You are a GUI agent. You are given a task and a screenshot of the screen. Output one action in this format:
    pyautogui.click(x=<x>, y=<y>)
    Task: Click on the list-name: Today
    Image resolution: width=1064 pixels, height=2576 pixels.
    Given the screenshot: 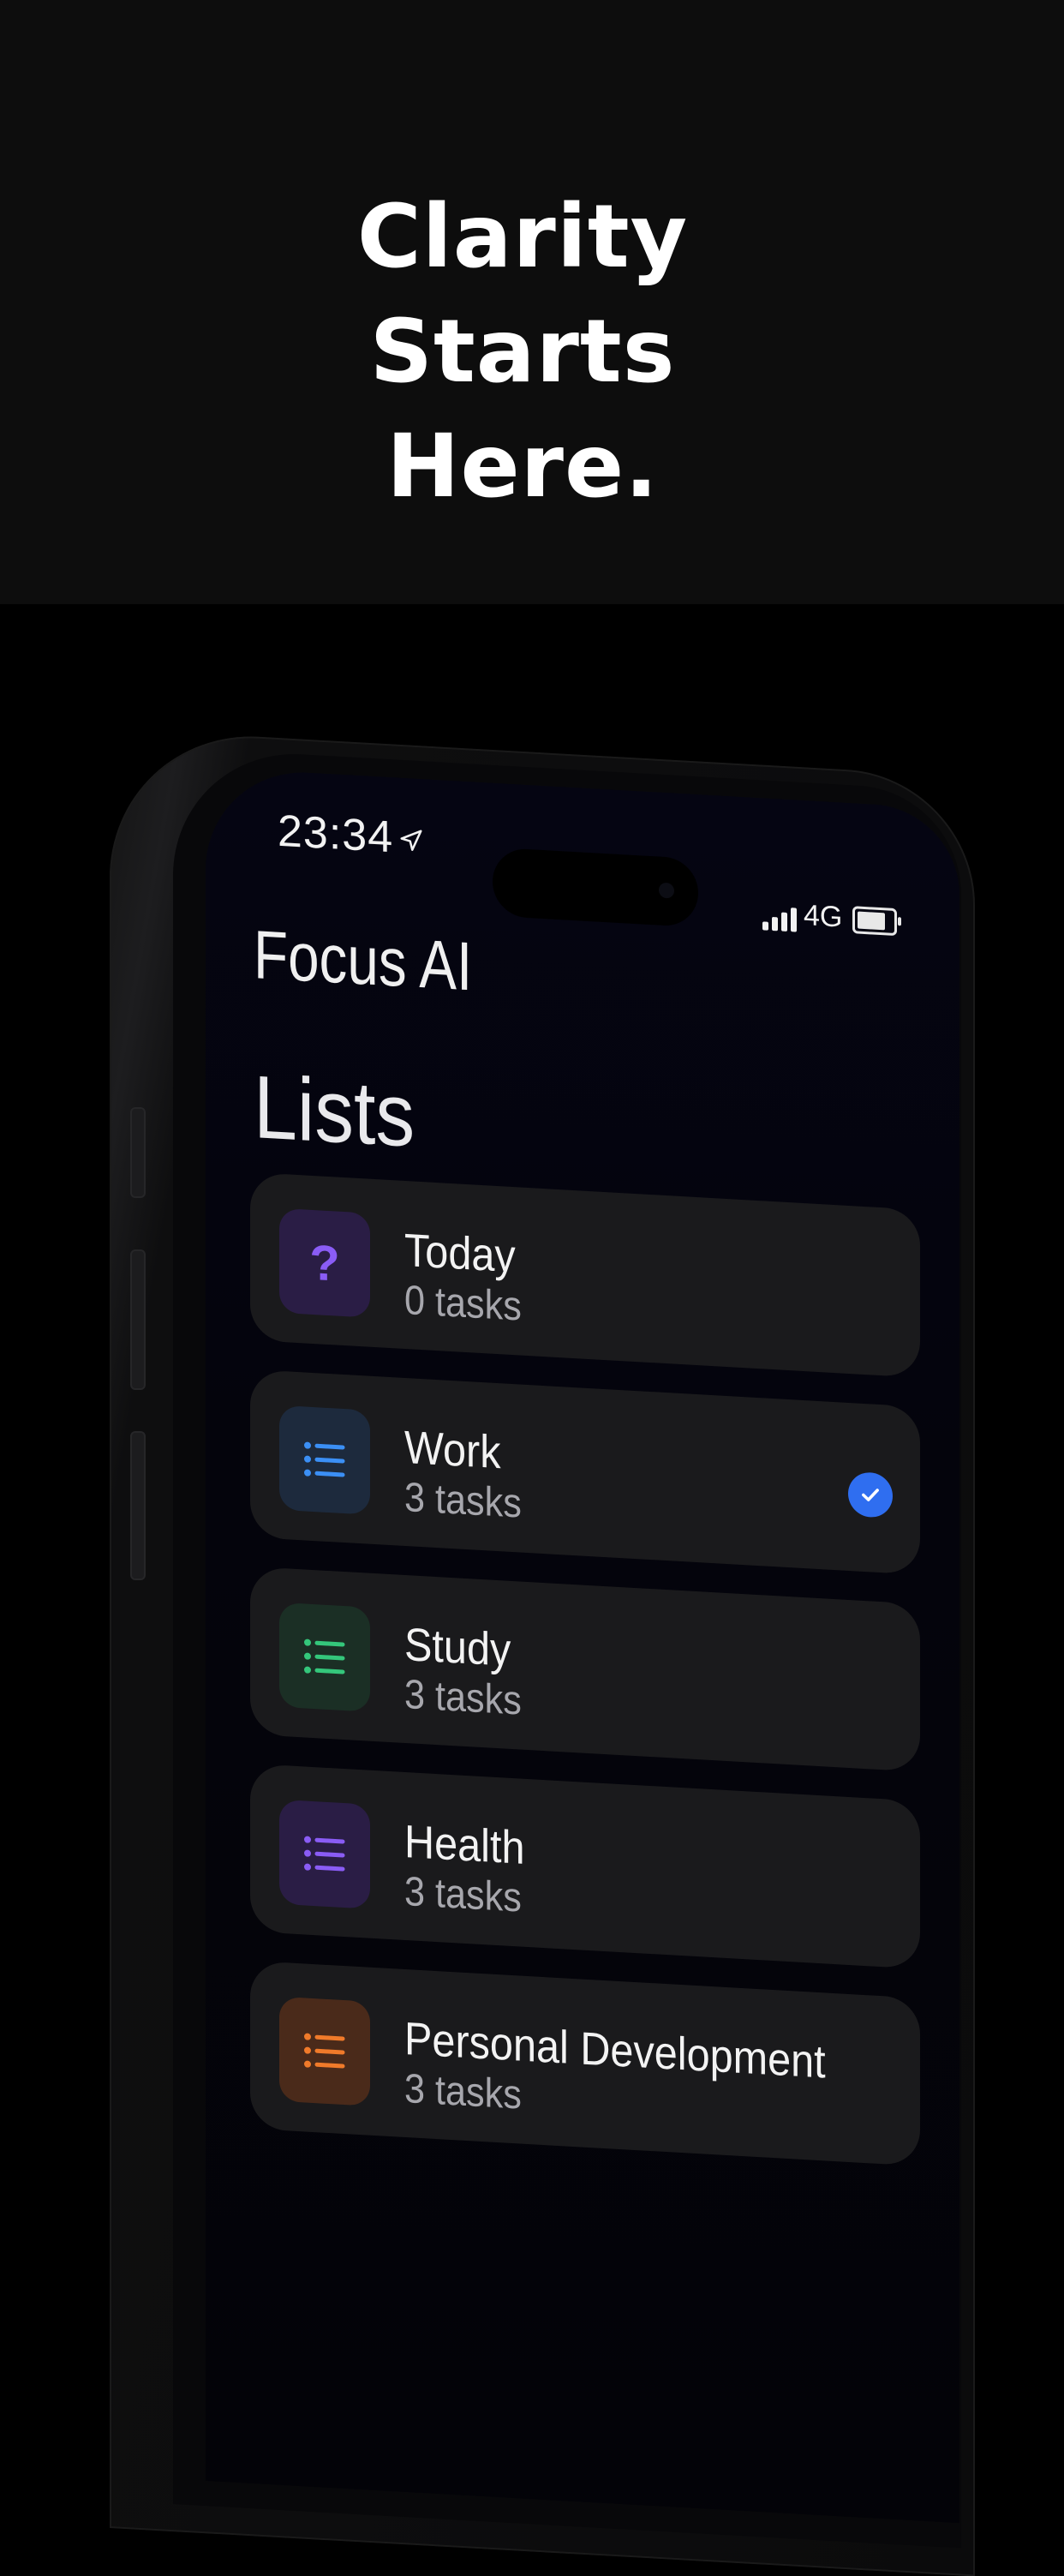 What is the action you would take?
    pyautogui.click(x=460, y=1253)
    